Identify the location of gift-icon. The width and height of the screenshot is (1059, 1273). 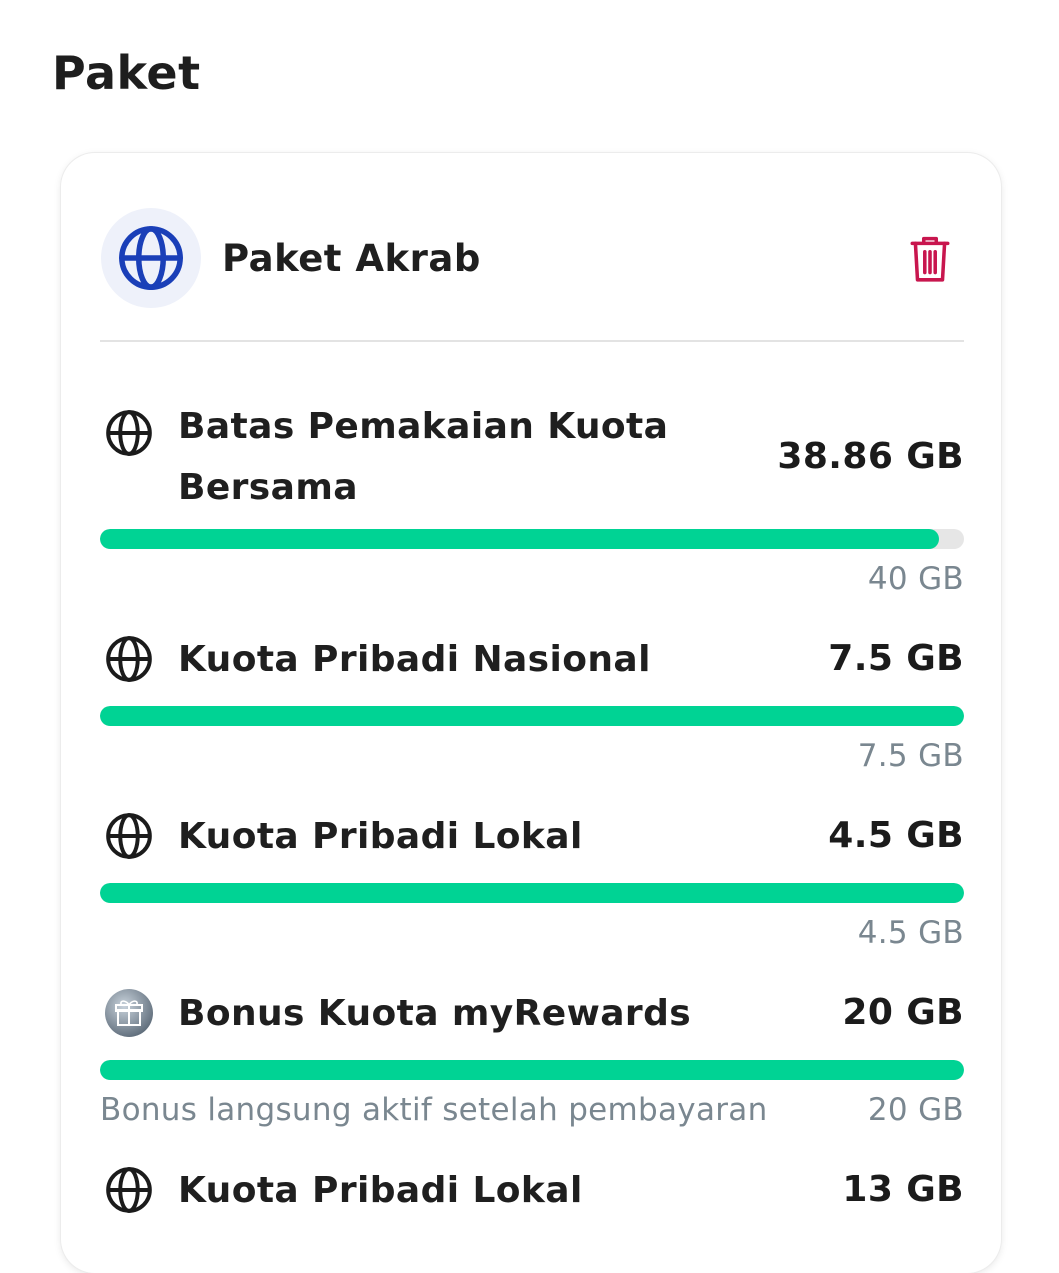
(129, 1013).